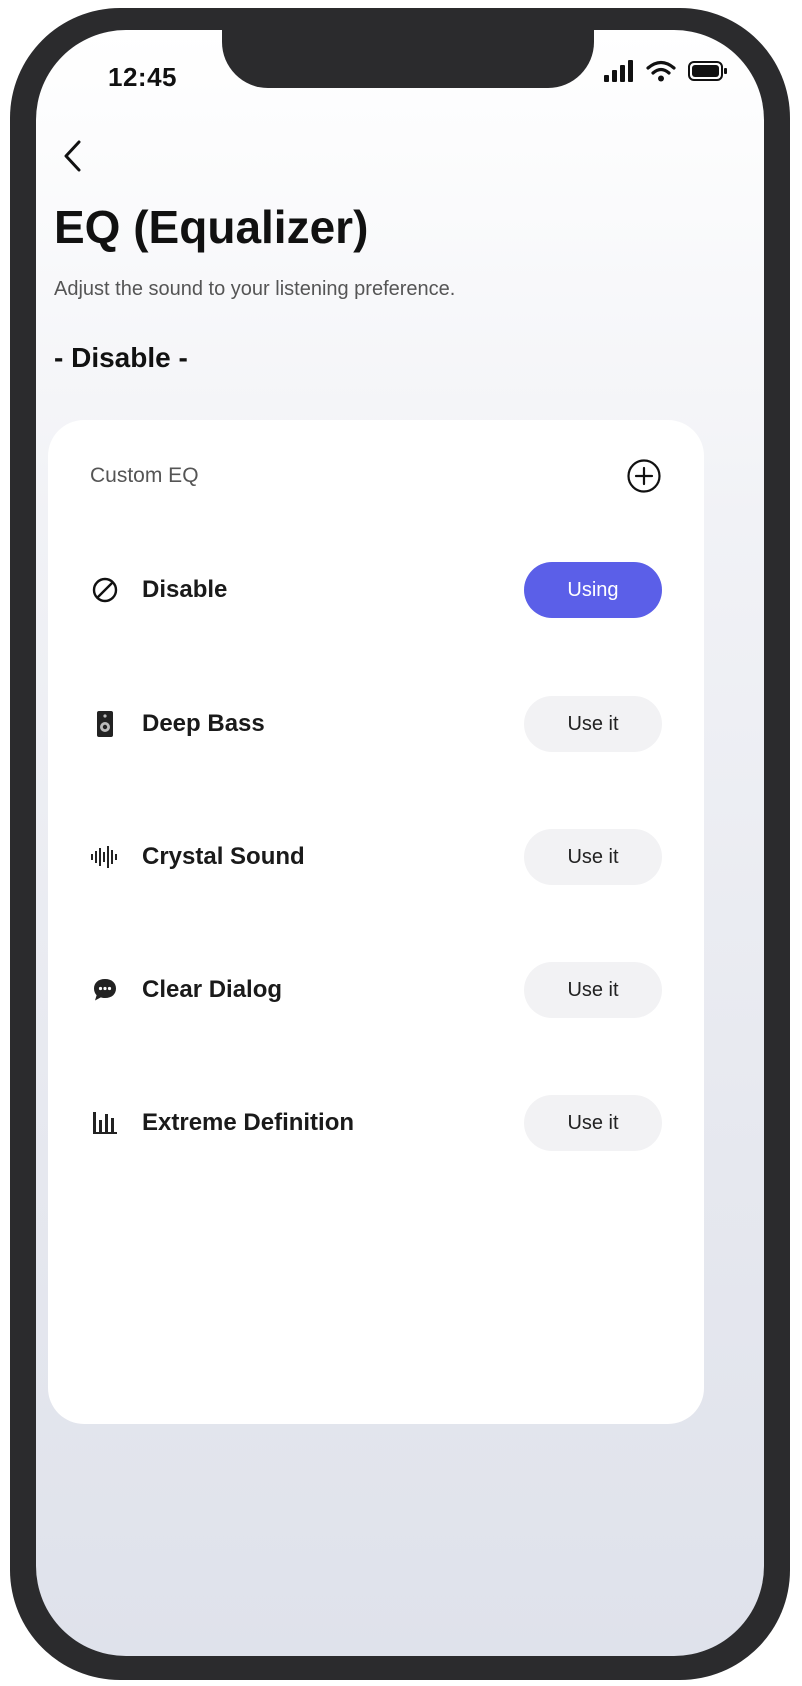 This screenshot has height=1686, width=802. Describe the element at coordinates (212, 989) in the screenshot. I see `eq-item-name: Clear Dialog` at that location.